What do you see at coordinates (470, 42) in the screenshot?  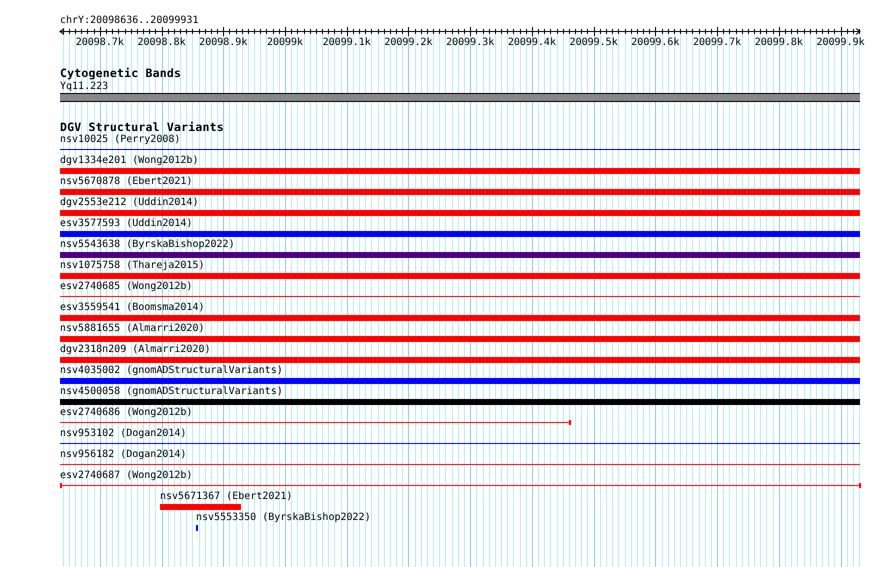 I see `tick-label: 20099.3k` at bounding box center [470, 42].